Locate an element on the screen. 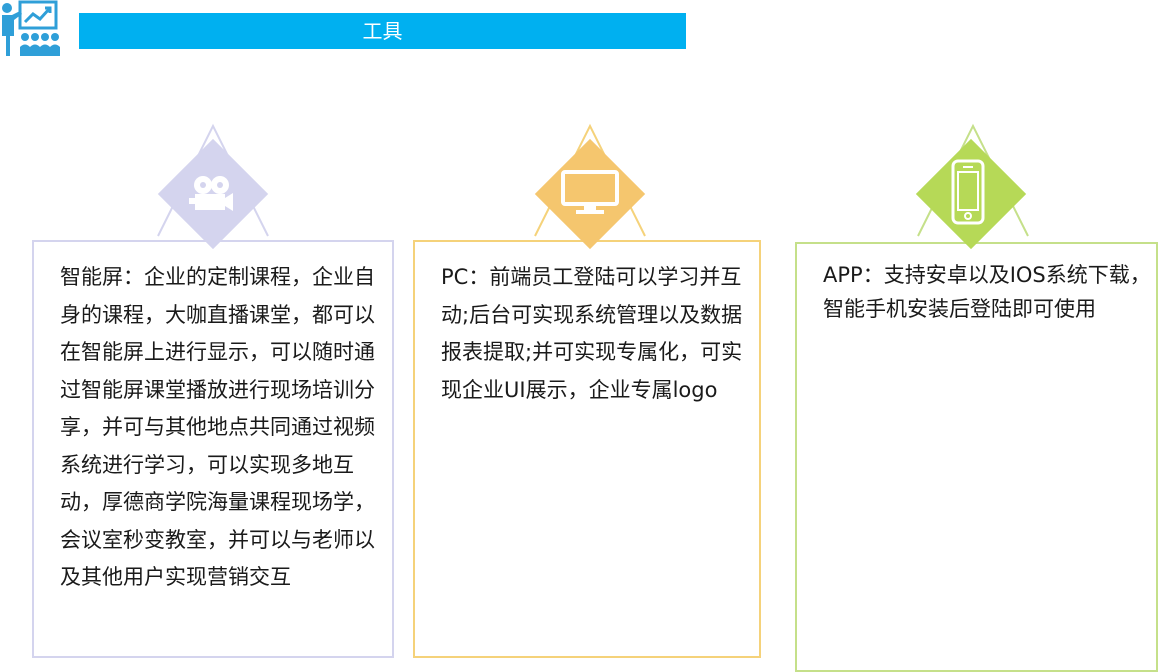 Image resolution: width=1159 pixels, height=672 pixels. movie-camera-icon is located at coordinates (211, 193).